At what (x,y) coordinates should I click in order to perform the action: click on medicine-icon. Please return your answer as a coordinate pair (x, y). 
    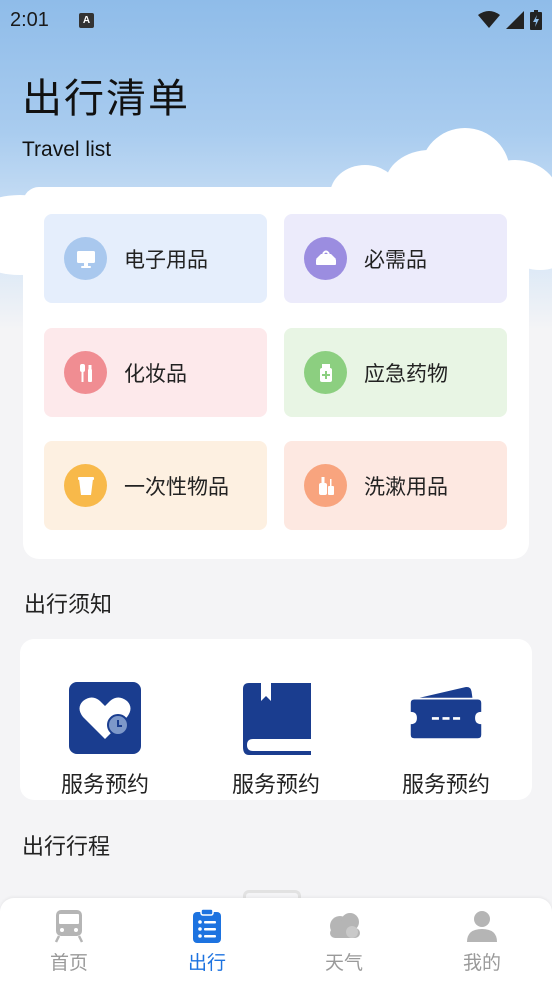
    Looking at the image, I should click on (325, 372).